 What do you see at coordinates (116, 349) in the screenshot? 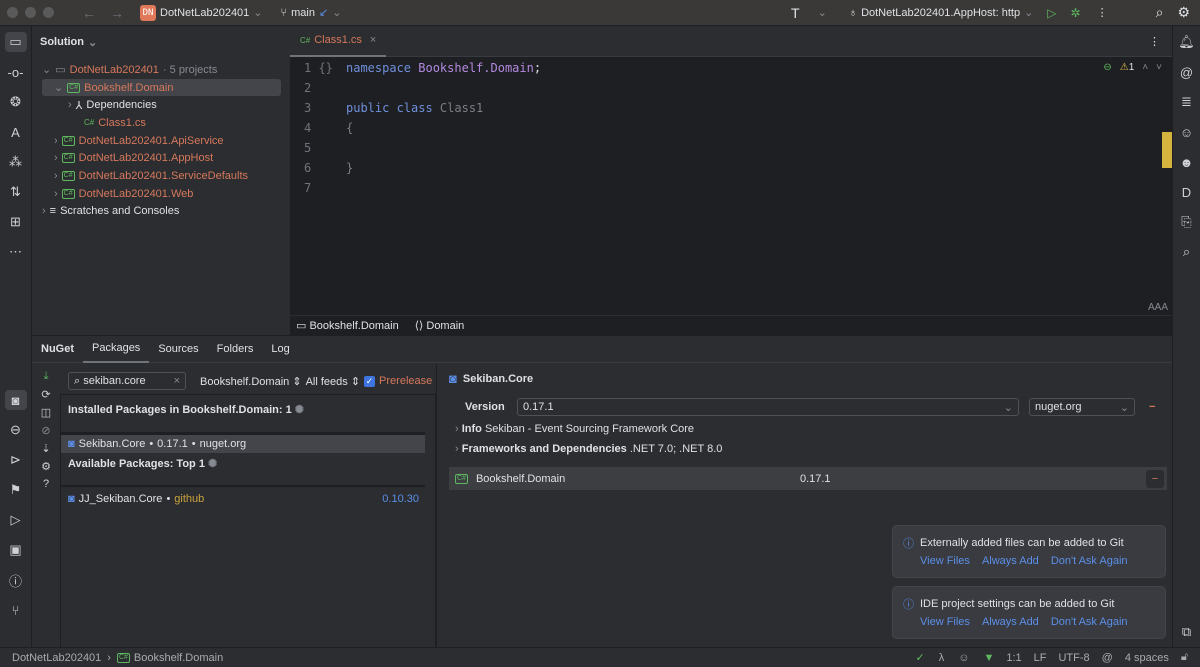
I see `tab-packages: Packages` at bounding box center [116, 349].